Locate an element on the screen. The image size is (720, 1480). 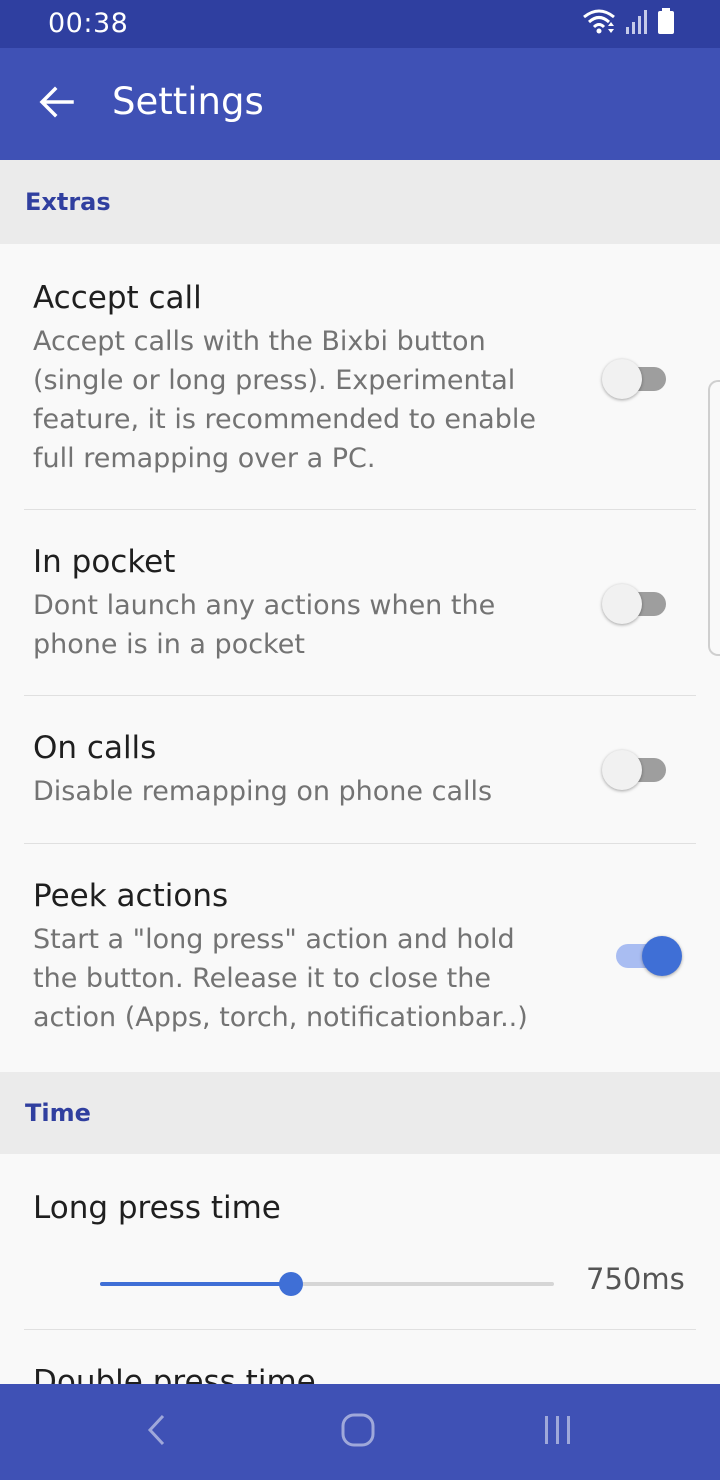
nav-back-icon is located at coordinates (156, 1432).